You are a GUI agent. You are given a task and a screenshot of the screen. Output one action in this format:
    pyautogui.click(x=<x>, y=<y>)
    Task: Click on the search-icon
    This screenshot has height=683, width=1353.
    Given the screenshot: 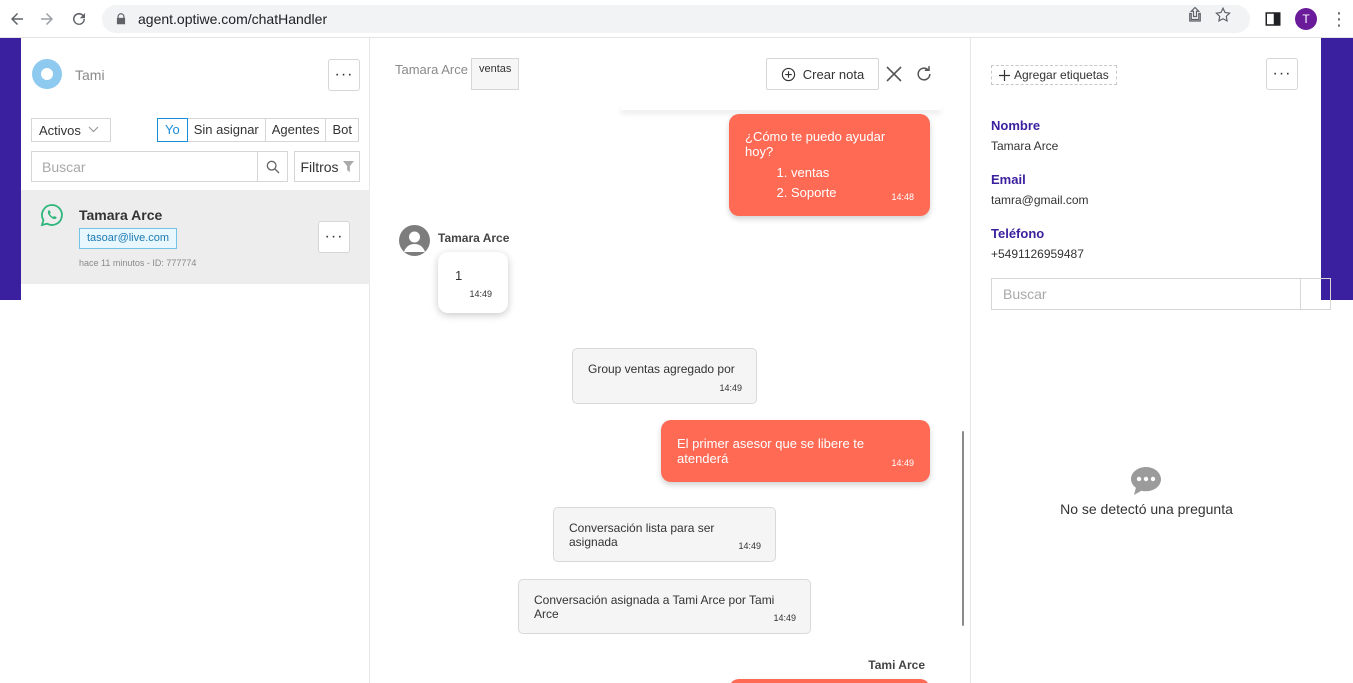 What is the action you would take?
    pyautogui.click(x=272, y=166)
    